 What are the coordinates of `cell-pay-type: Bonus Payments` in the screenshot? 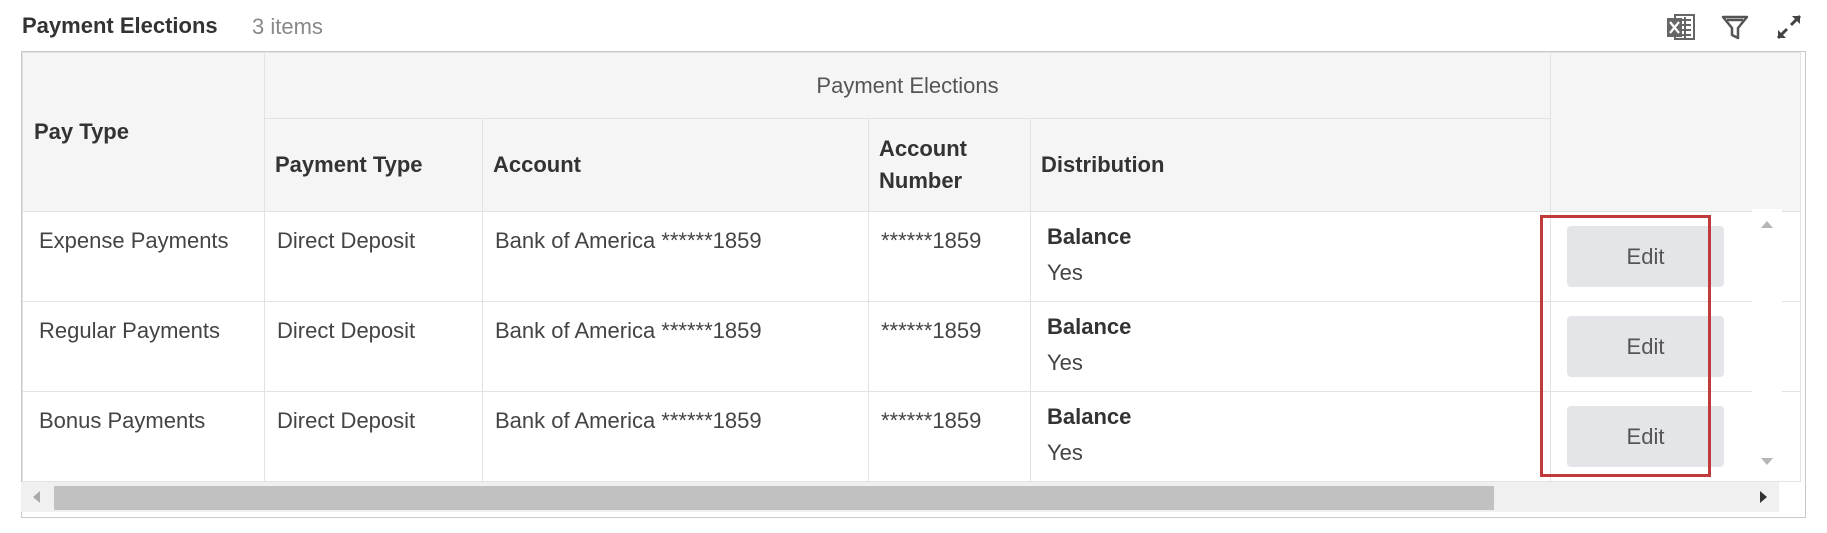 It's located at (143, 436).